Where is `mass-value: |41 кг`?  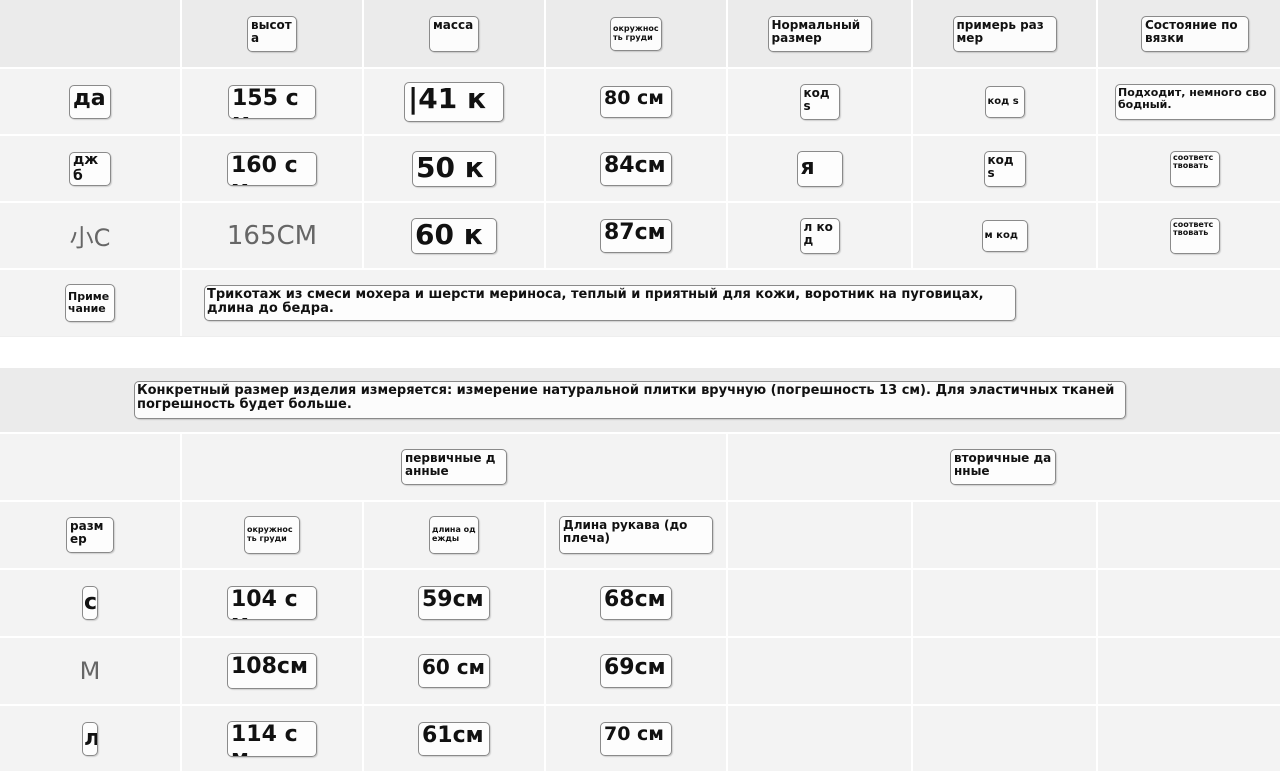
mass-value: |41 кг is located at coordinates (454, 101).